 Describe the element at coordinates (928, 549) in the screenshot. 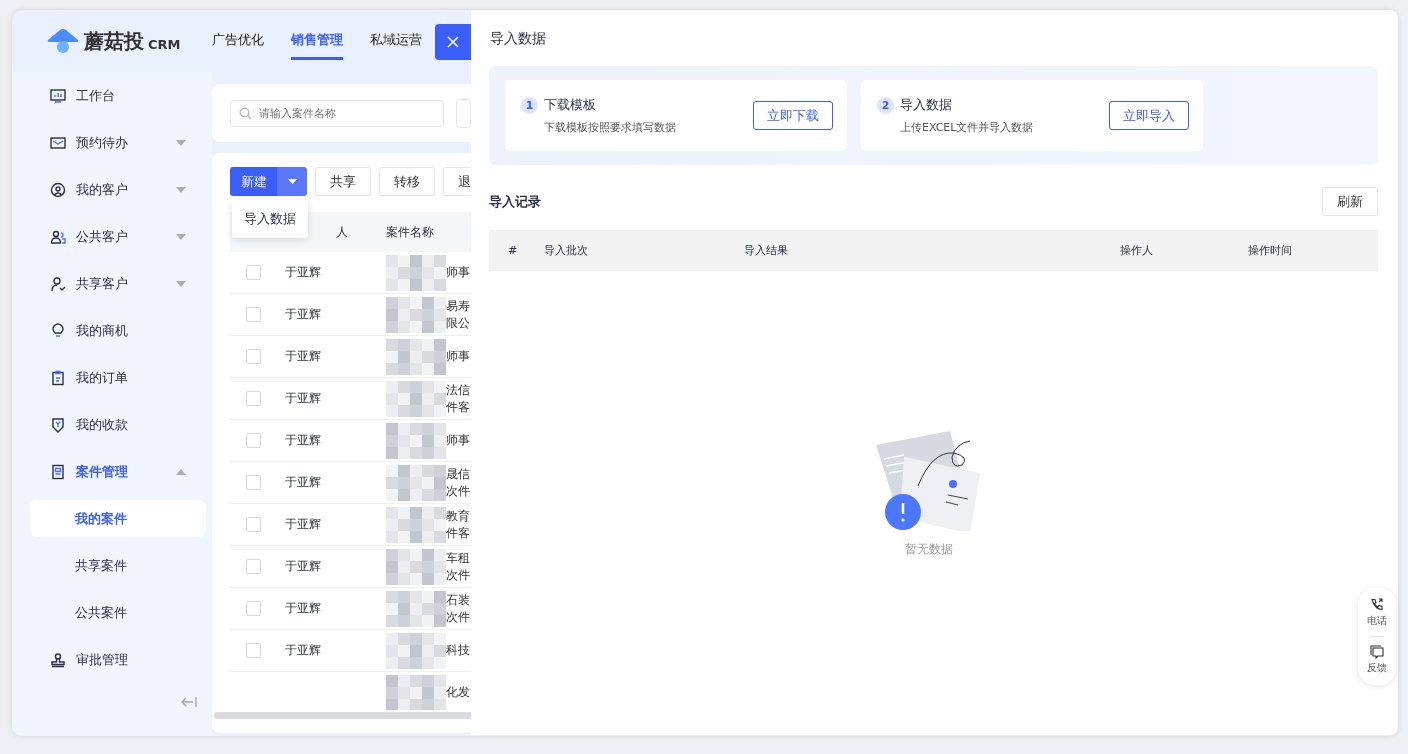

I see `empty-text: 暂无数据` at that location.